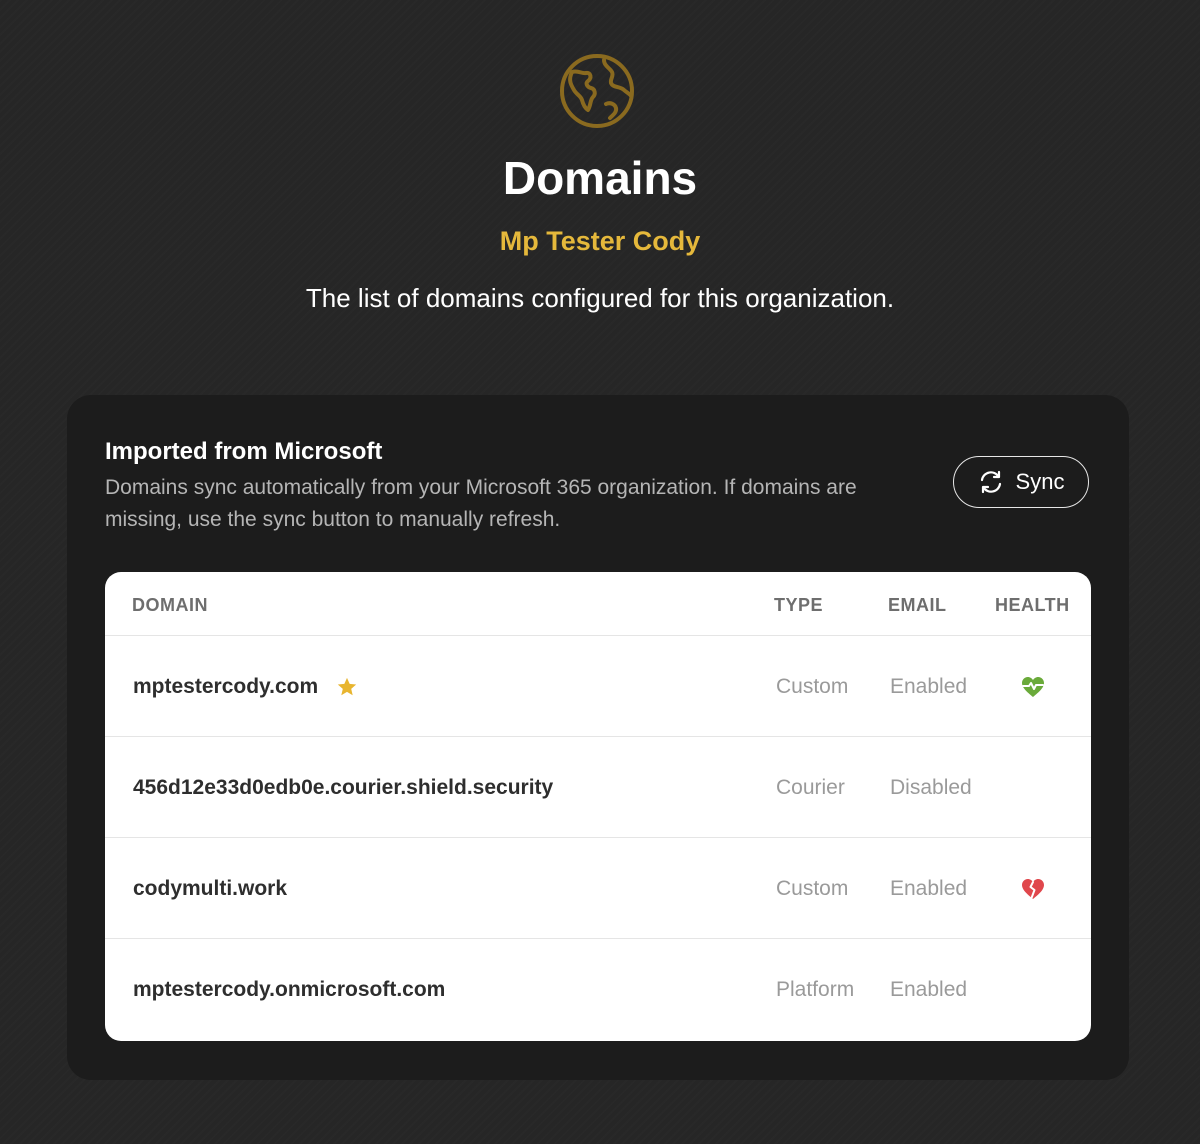 This screenshot has height=1144, width=1200. I want to click on domain-name: codymulti.work, so click(210, 888).